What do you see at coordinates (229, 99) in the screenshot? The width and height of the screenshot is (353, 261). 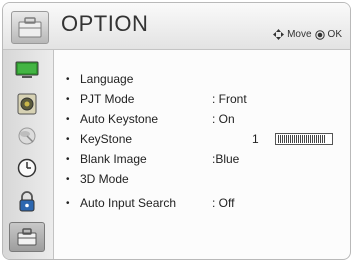 I see `menu-item-value: : Front` at bounding box center [229, 99].